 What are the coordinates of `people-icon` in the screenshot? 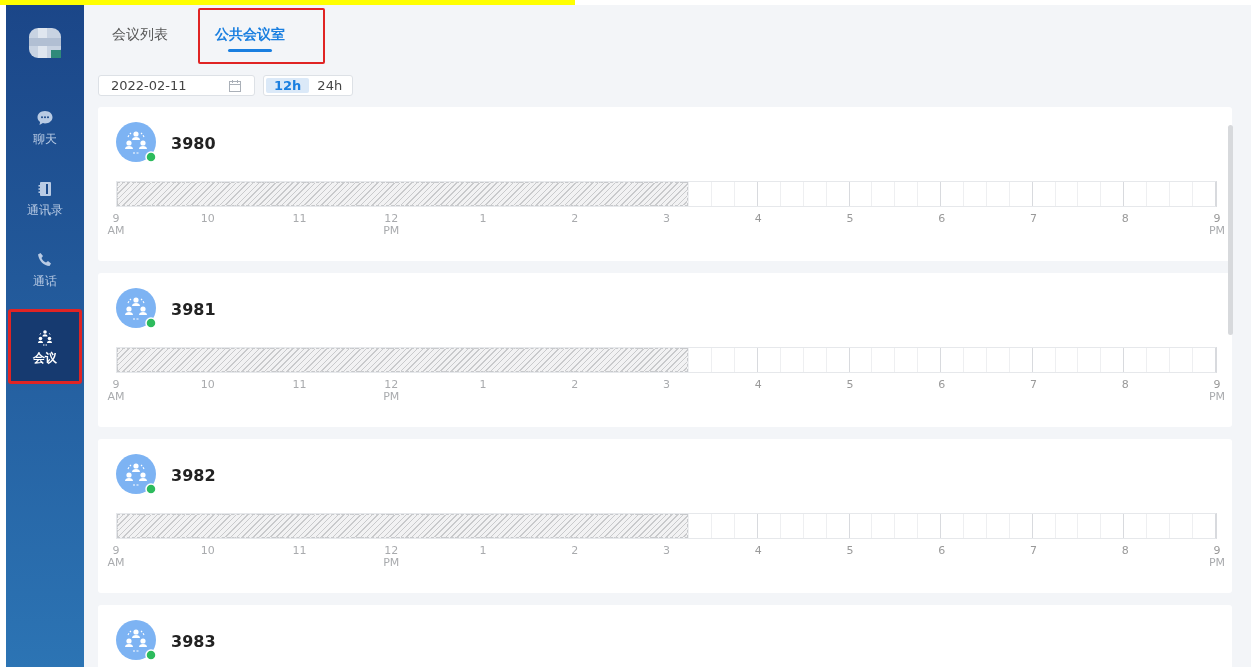 It's located at (45, 337).